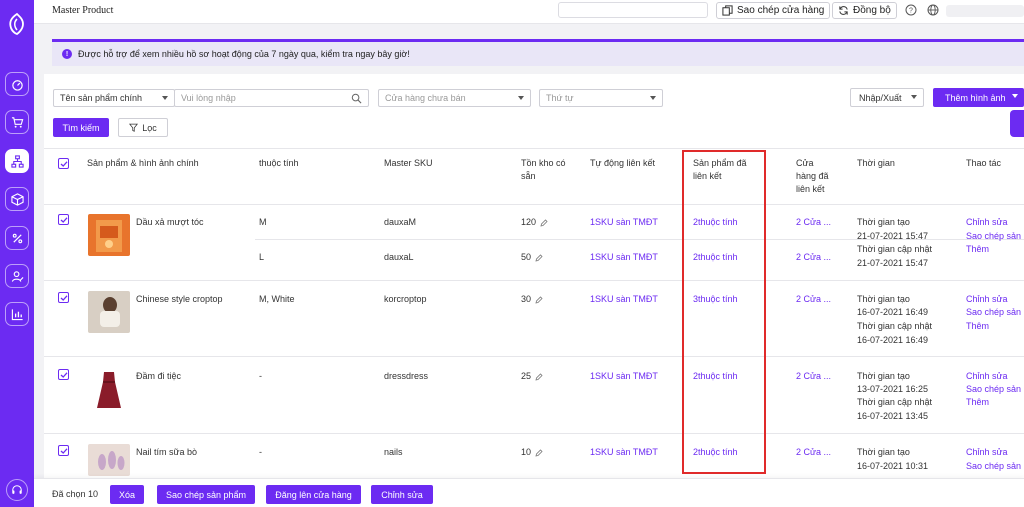 Image resolution: width=1024 pixels, height=507 pixels. What do you see at coordinates (158, 376) in the screenshot?
I see `product-name: Đầm đi tiệc` at bounding box center [158, 376].